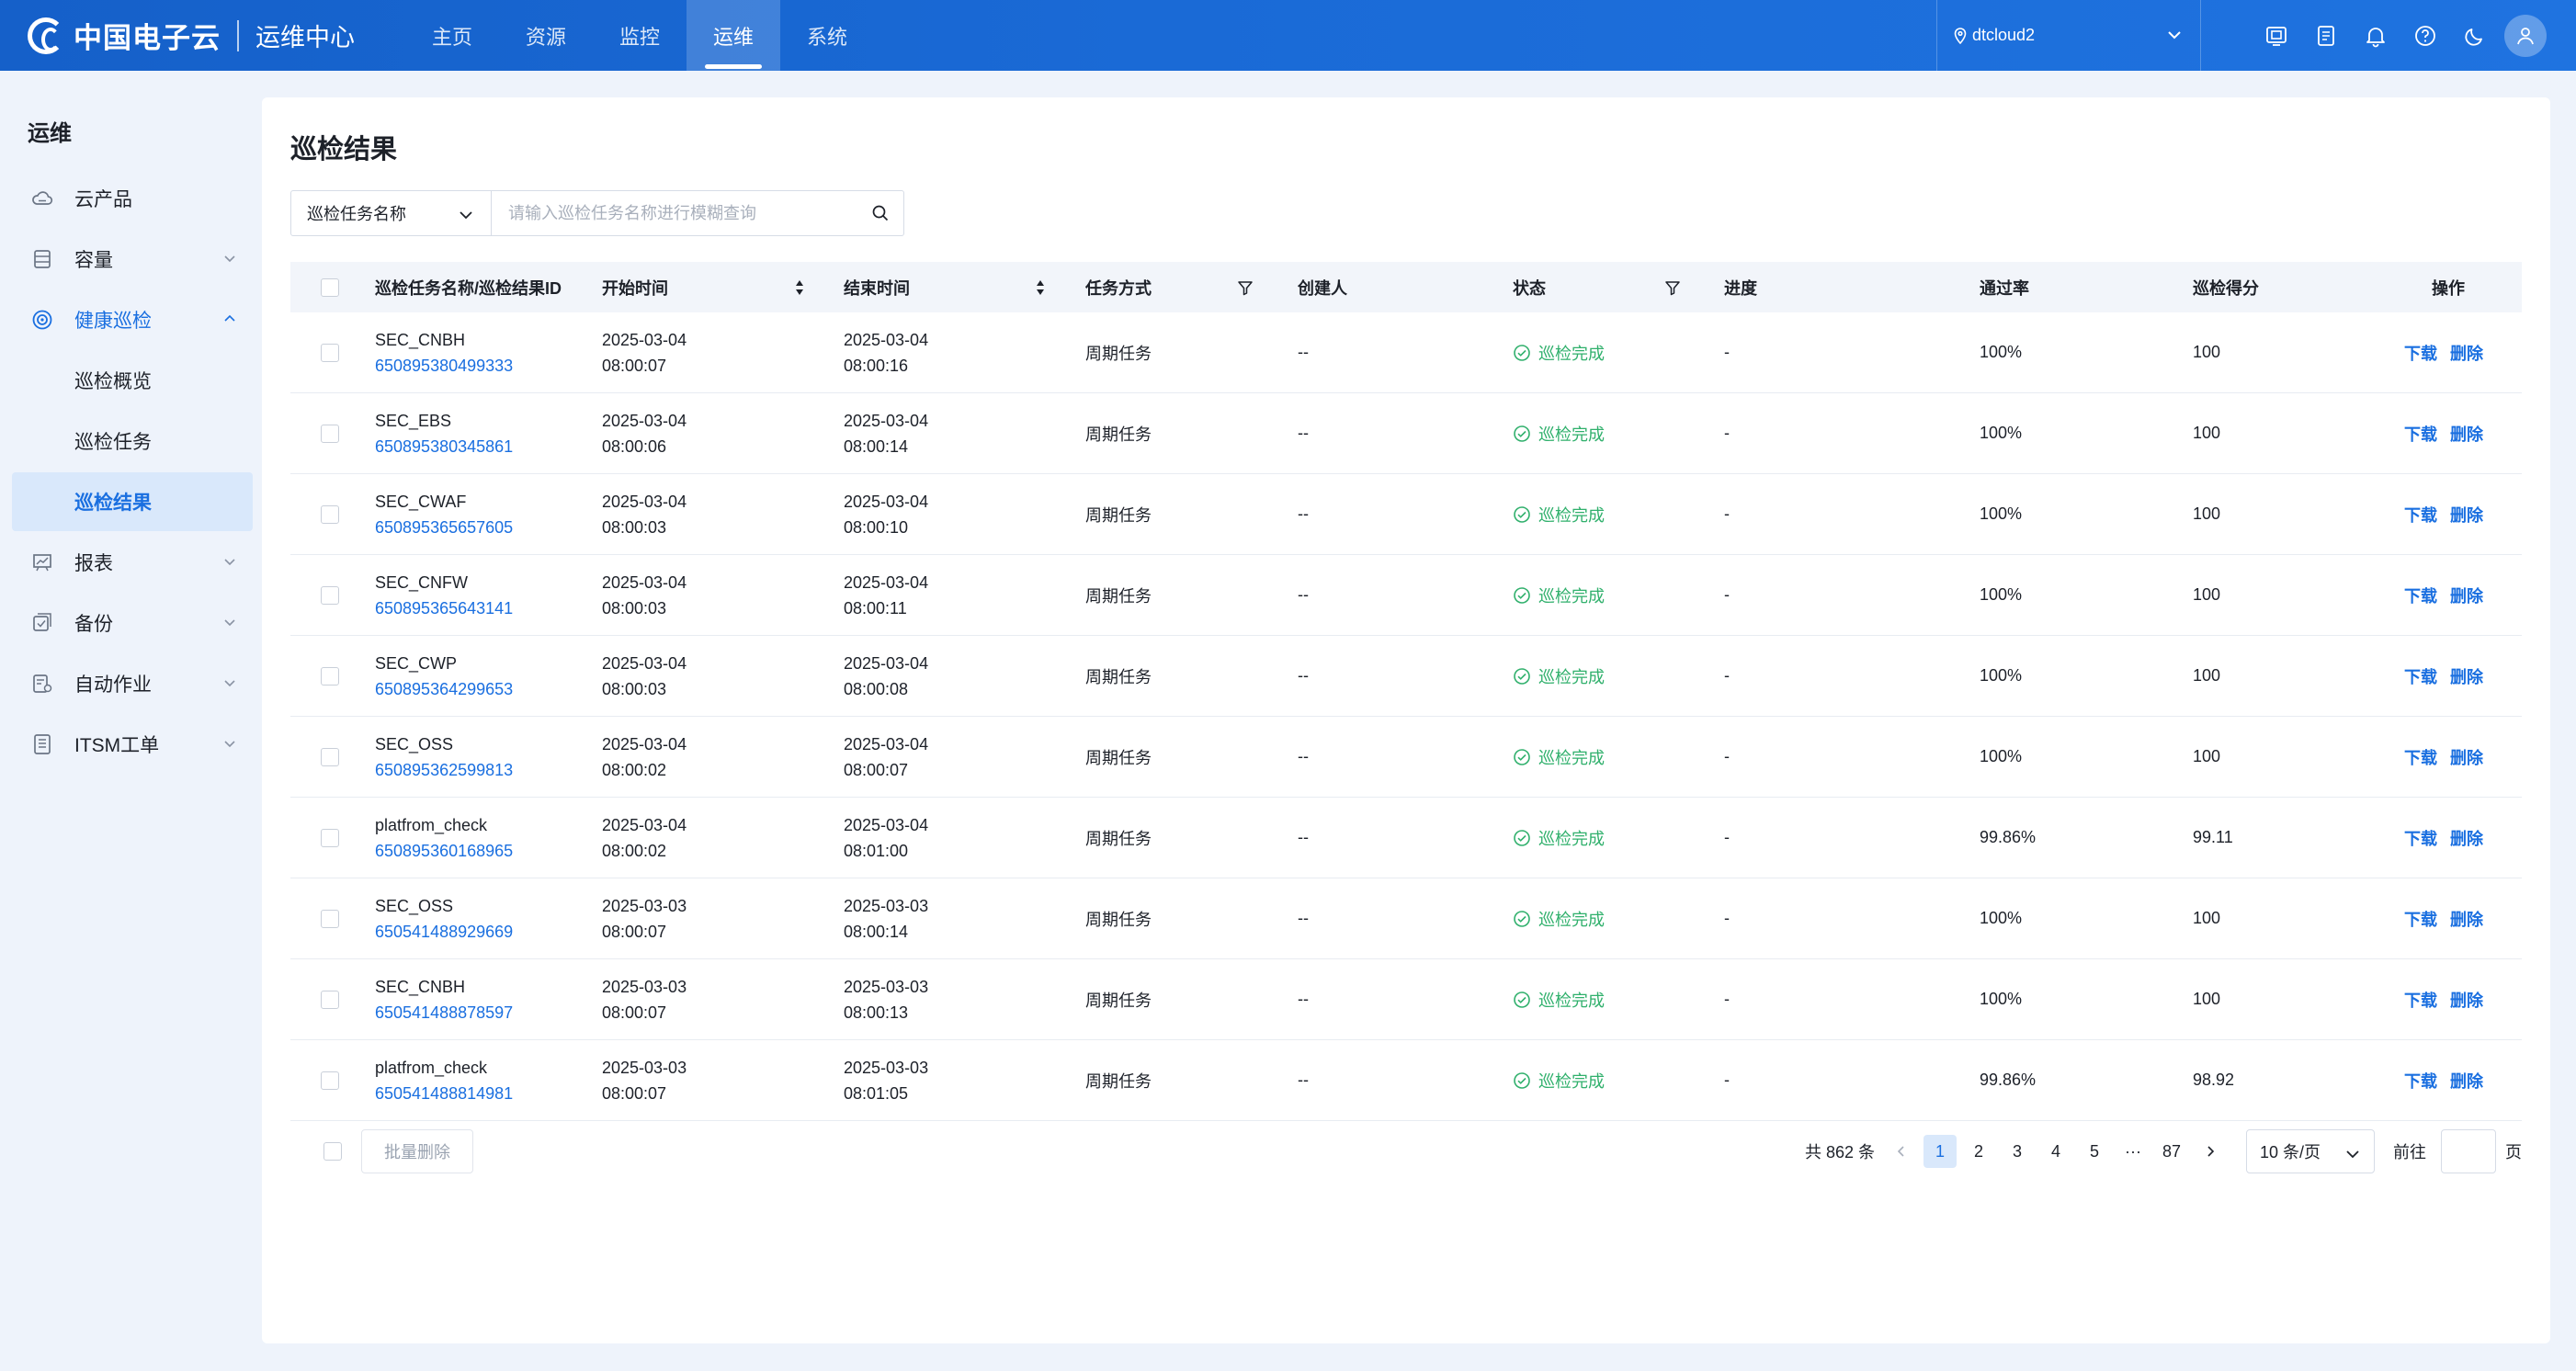 This screenshot has width=2576, height=1371. I want to click on sidebar-item-0: 云产品, so click(132, 199).